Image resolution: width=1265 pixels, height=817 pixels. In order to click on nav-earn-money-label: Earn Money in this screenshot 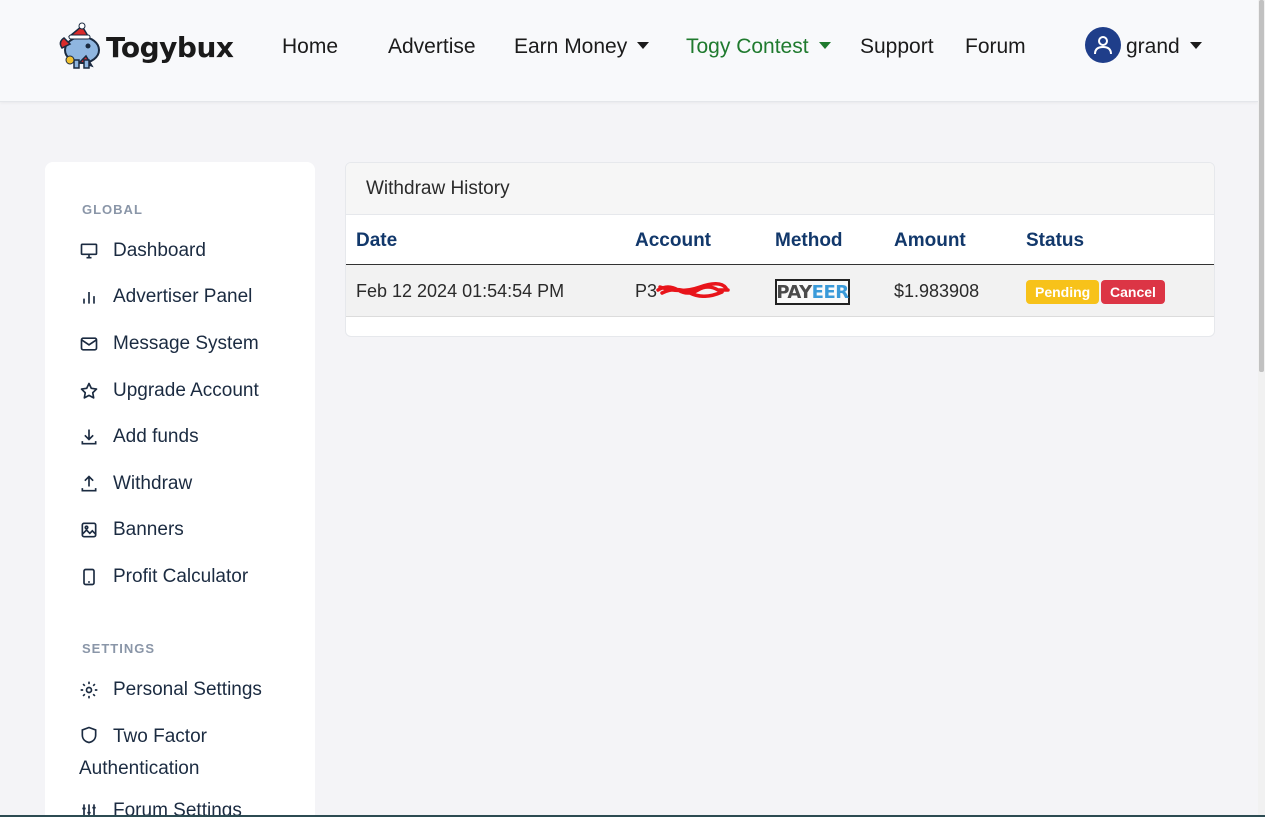, I will do `click(571, 46)`.